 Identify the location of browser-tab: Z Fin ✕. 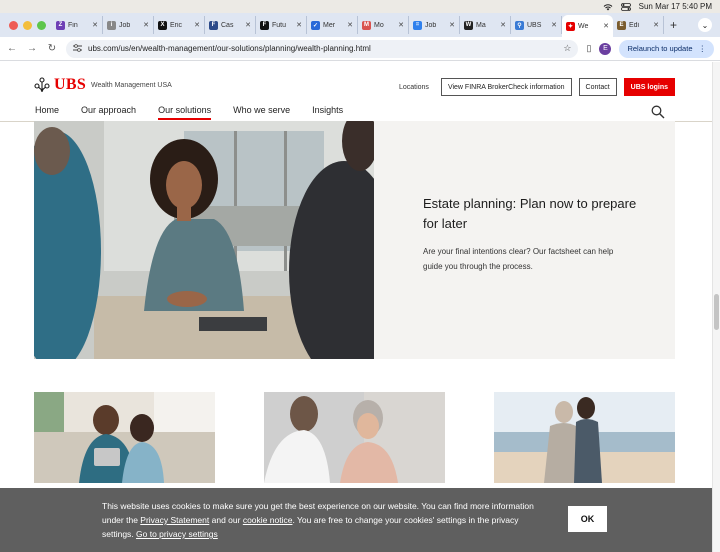
(77, 25).